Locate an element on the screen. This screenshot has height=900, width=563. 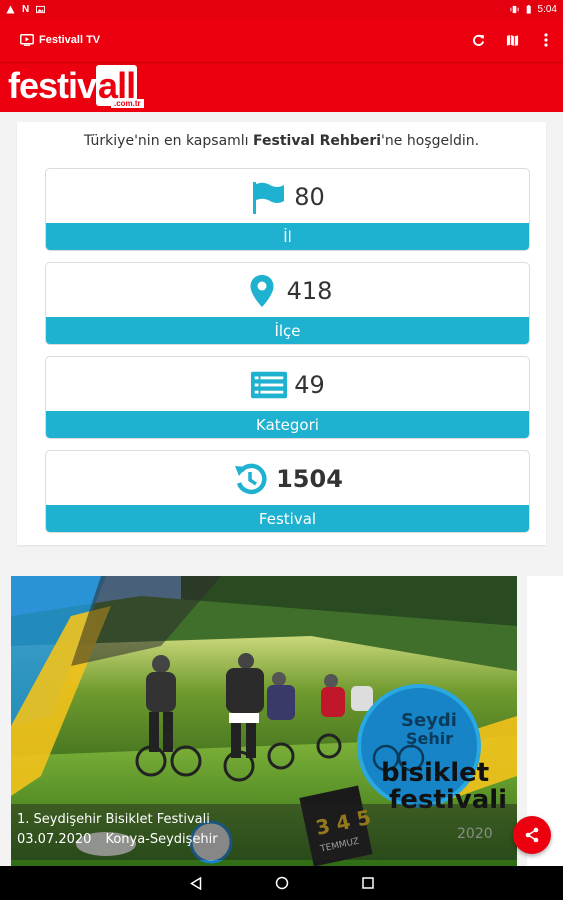
back-button is located at coordinates (196, 883).